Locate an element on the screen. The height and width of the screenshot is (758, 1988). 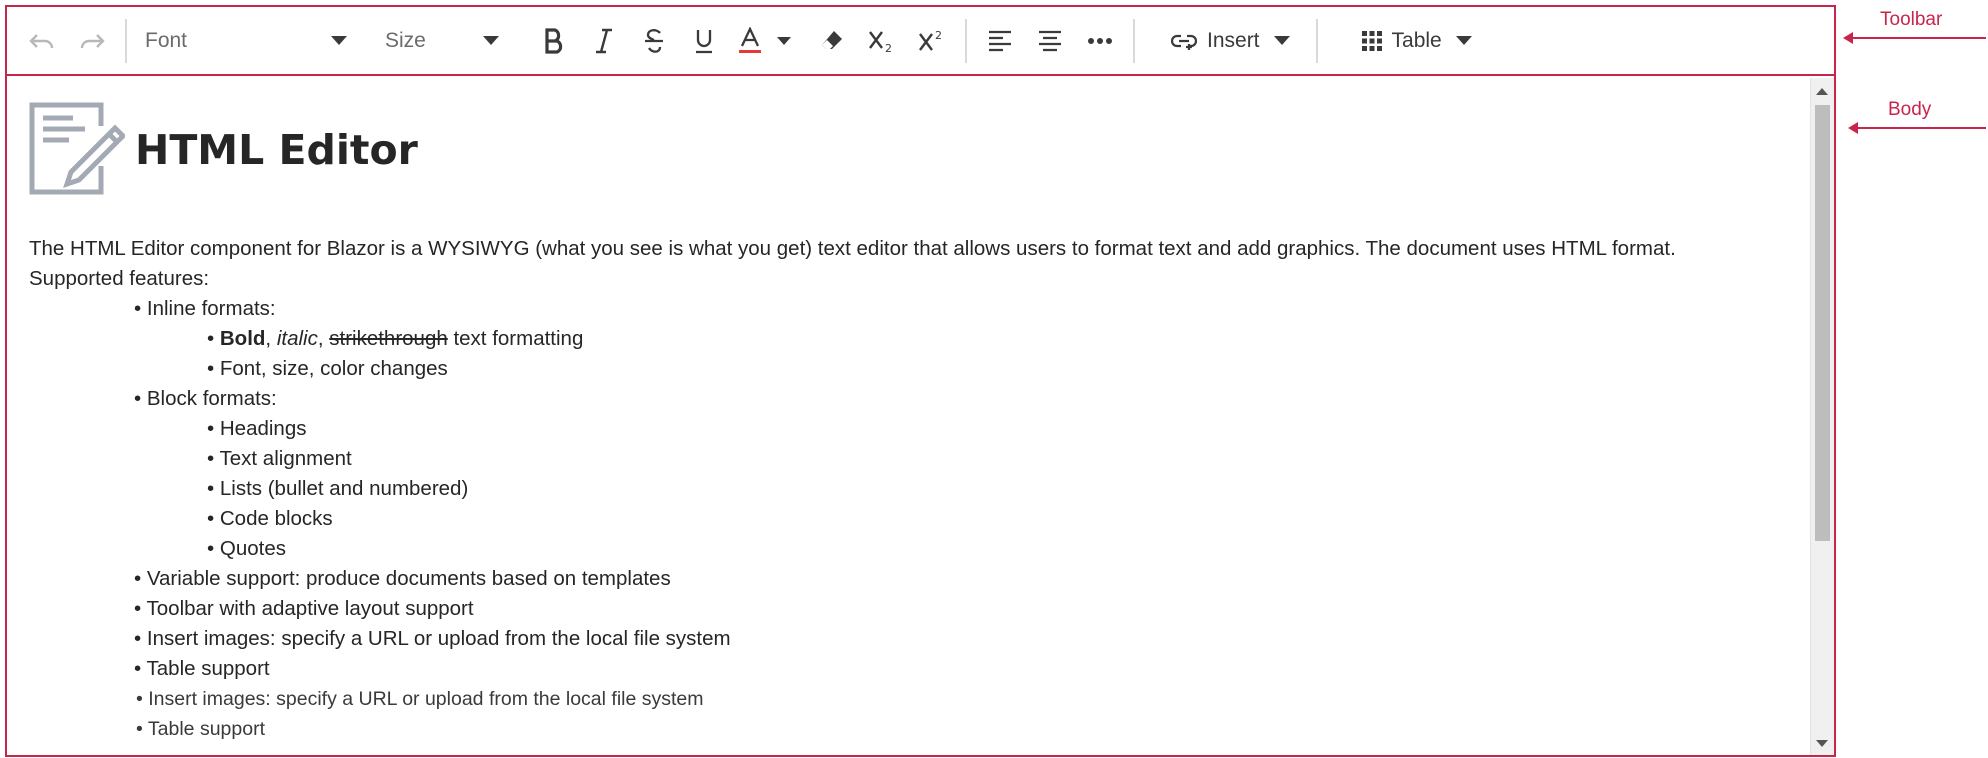
undo-button is located at coordinates (42, 41).